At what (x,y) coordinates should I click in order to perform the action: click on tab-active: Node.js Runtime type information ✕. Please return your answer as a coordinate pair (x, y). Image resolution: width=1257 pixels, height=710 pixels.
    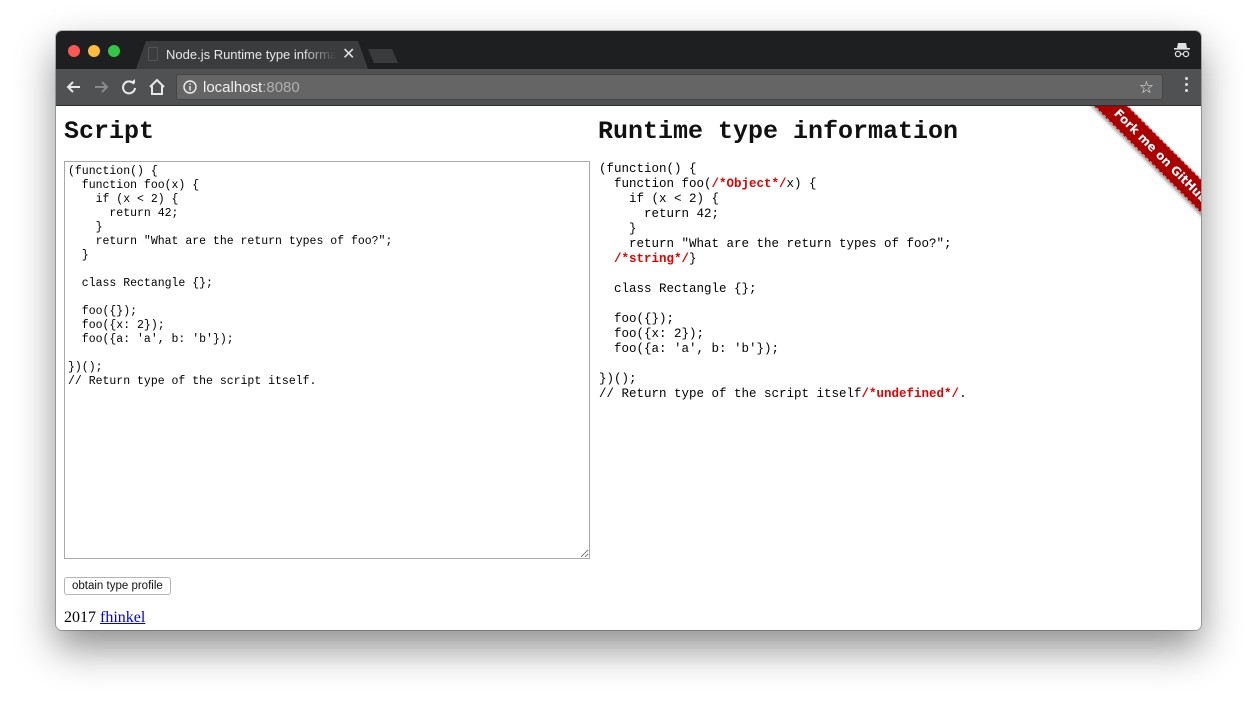
    Looking at the image, I should click on (252, 55).